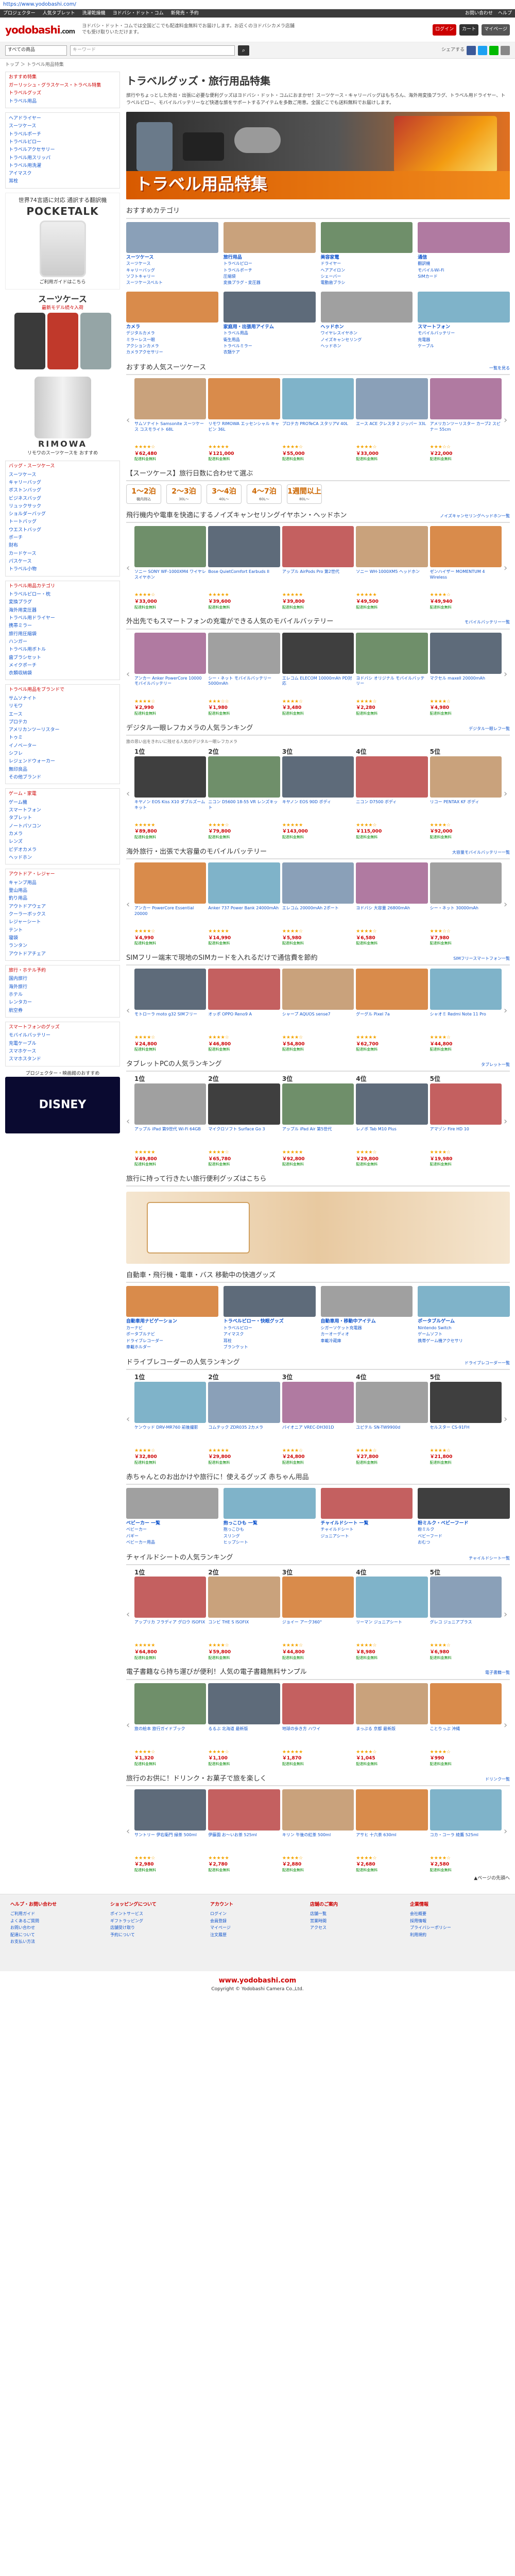 This screenshot has height=2576, width=515. What do you see at coordinates (366, 1318) in the screenshot?
I see `category-card: 自動車用・移動中アイテム シガーソケット充電器 カーオーディオ 車載冷蔵庫` at bounding box center [366, 1318].